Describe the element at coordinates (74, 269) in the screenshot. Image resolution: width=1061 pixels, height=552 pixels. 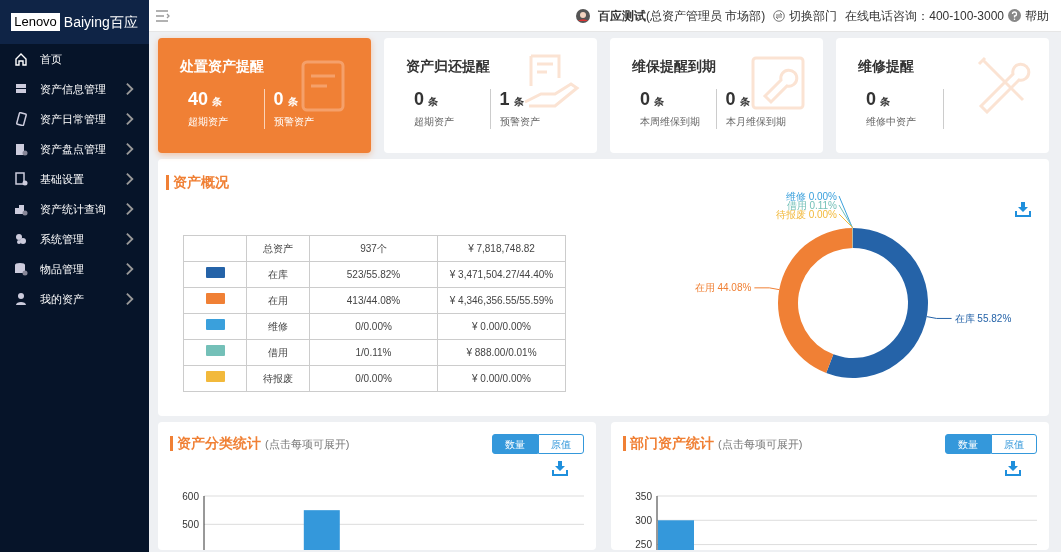
I see `sidebar-item: 物品管理` at that location.